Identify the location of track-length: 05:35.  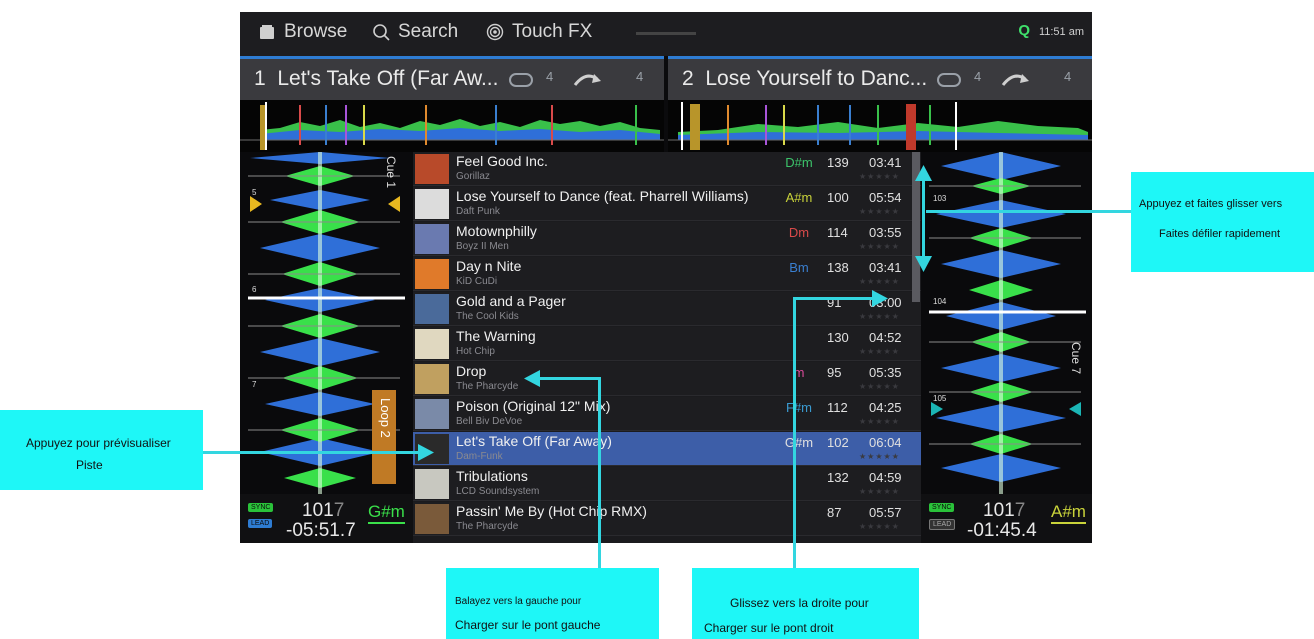
(885, 372).